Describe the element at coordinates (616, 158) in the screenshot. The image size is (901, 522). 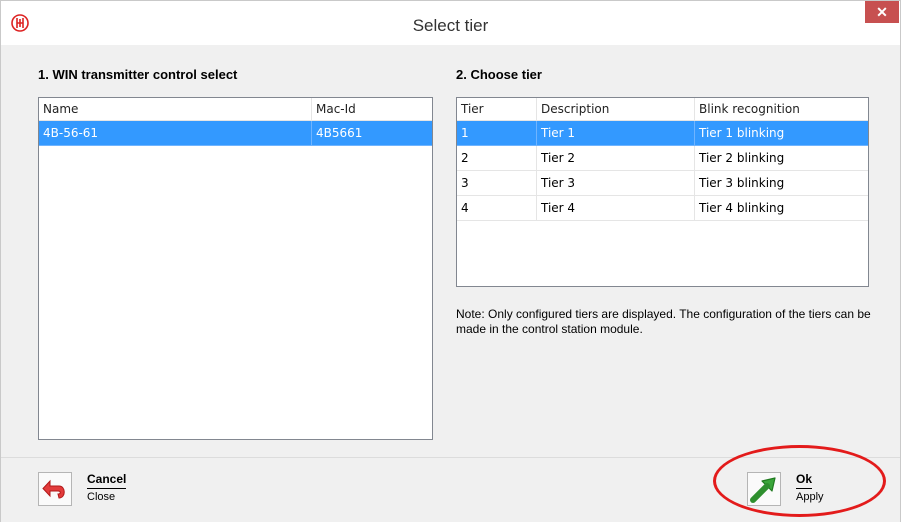
I see `description-cell: Tier 2` at that location.